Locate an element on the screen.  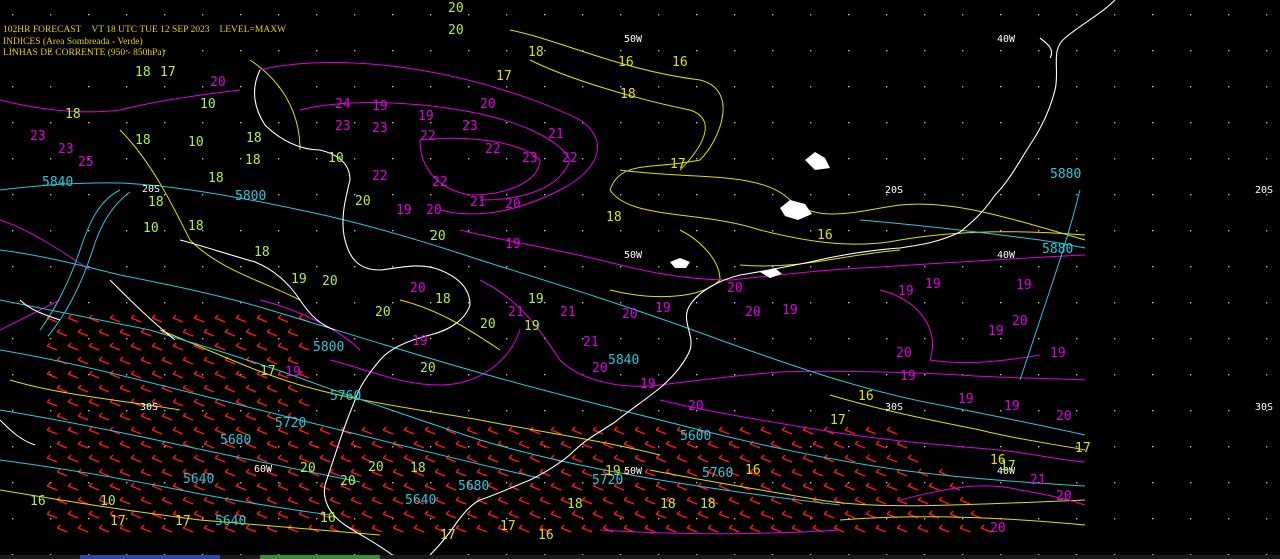
index-label: 23 is located at coordinates (470, 126).